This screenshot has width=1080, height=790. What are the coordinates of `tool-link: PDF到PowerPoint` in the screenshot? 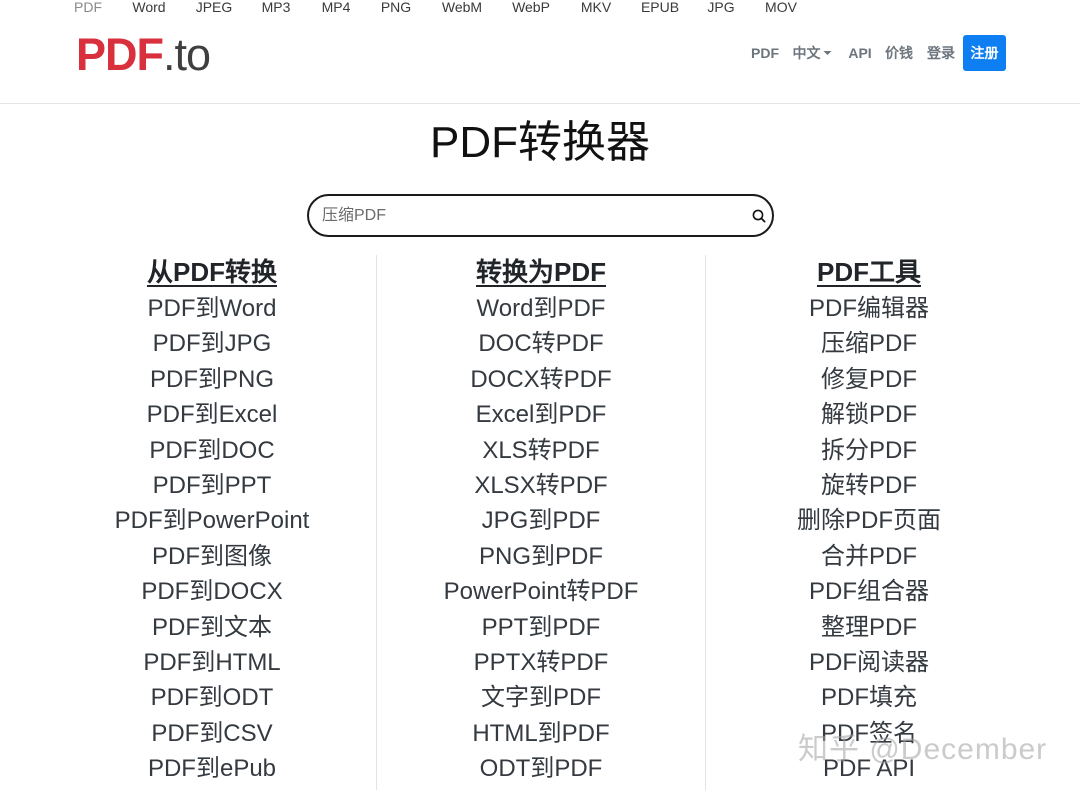 It's located at (212, 520).